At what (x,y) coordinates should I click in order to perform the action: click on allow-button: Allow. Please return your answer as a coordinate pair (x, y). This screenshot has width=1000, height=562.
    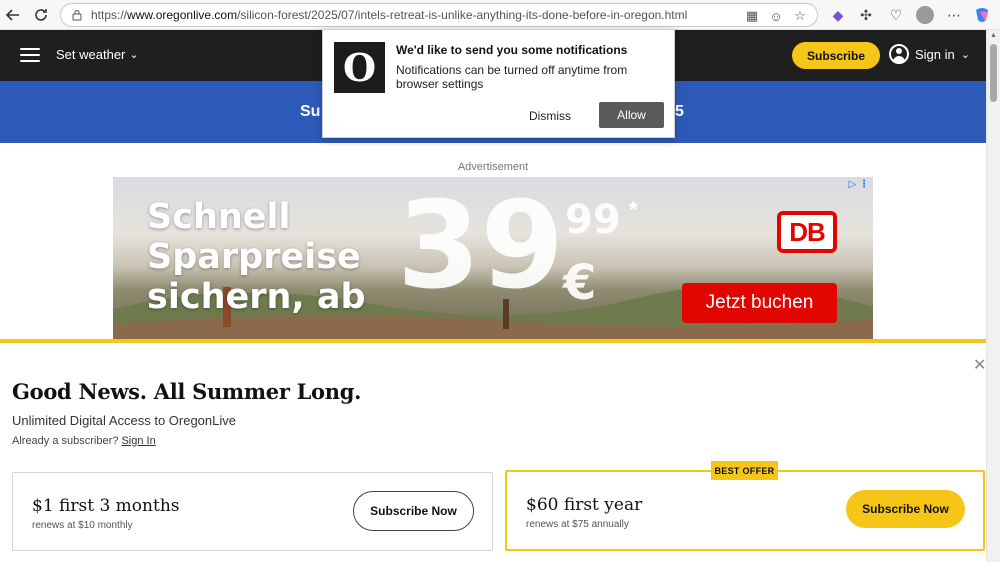
    Looking at the image, I should click on (631, 115).